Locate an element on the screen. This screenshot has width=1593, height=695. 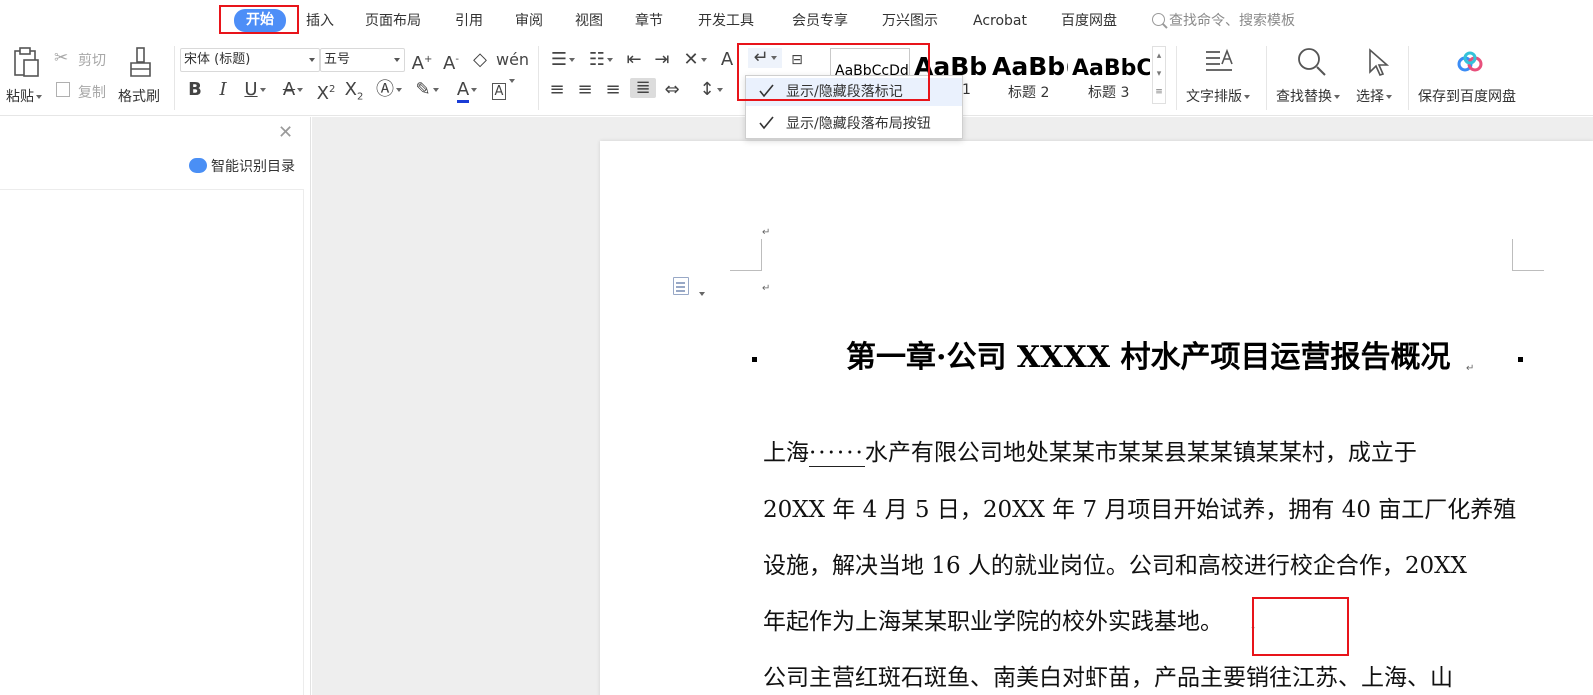
text-layout-button: 文字排版 is located at coordinates (1221, 77).